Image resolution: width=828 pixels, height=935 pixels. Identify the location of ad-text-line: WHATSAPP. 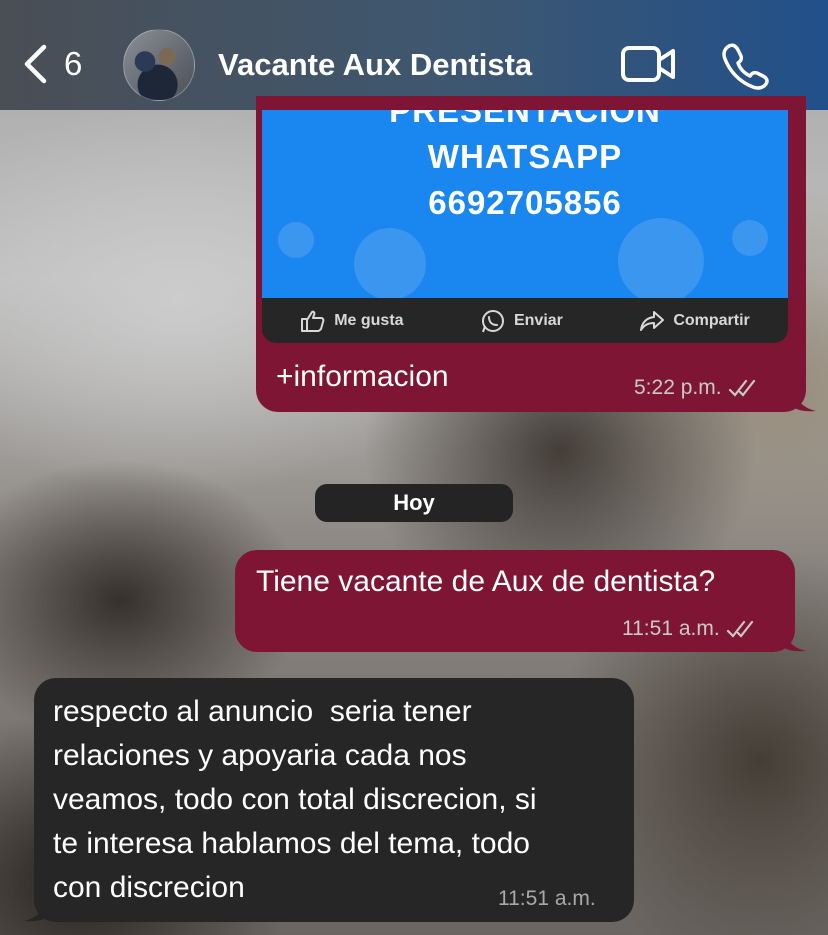
(525, 156).